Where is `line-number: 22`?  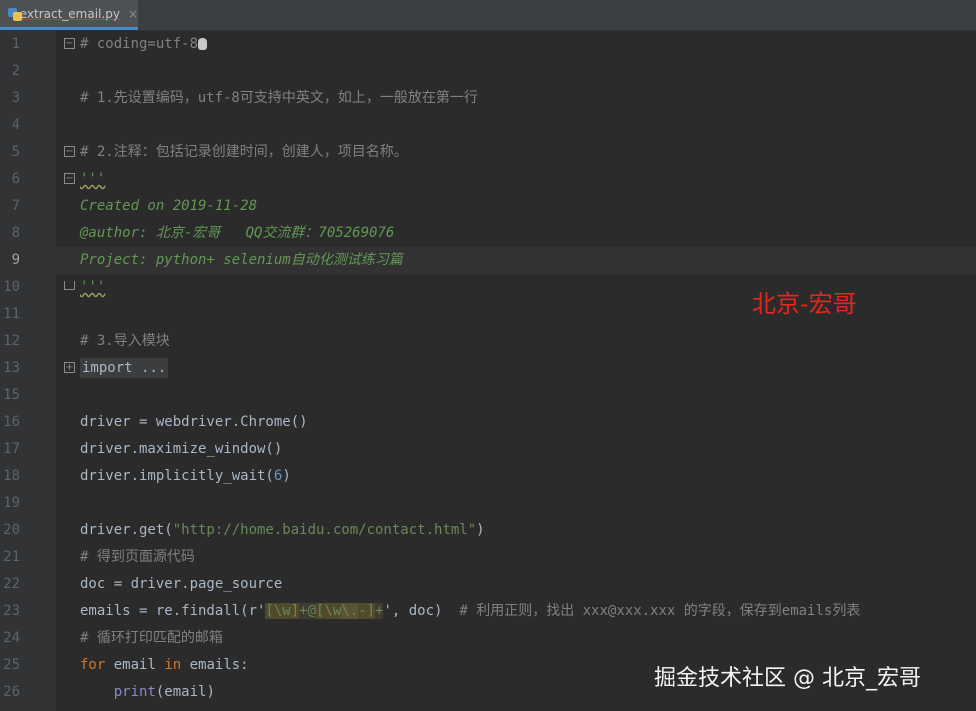
line-number: 22 is located at coordinates (11, 584).